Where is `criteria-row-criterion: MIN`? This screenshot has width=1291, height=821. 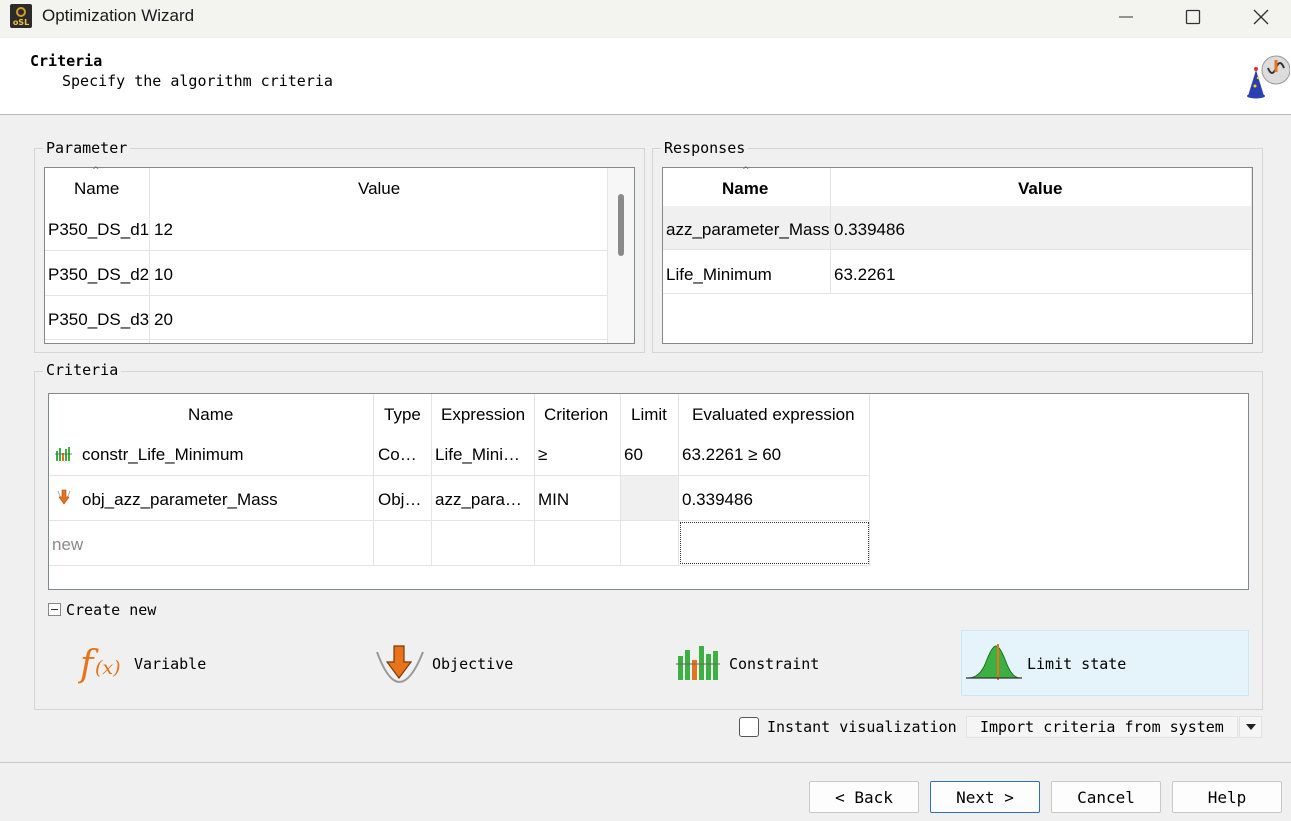 criteria-row-criterion: MIN is located at coordinates (553, 500).